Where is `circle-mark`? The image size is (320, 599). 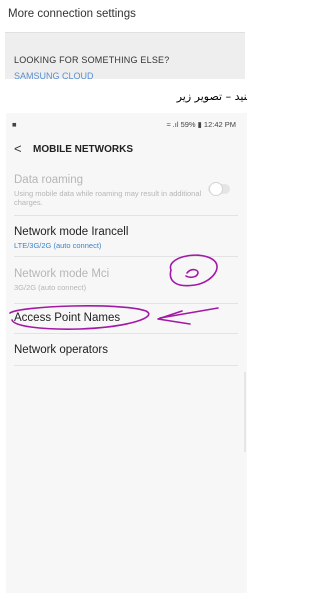
circle-mark is located at coordinates (193, 270).